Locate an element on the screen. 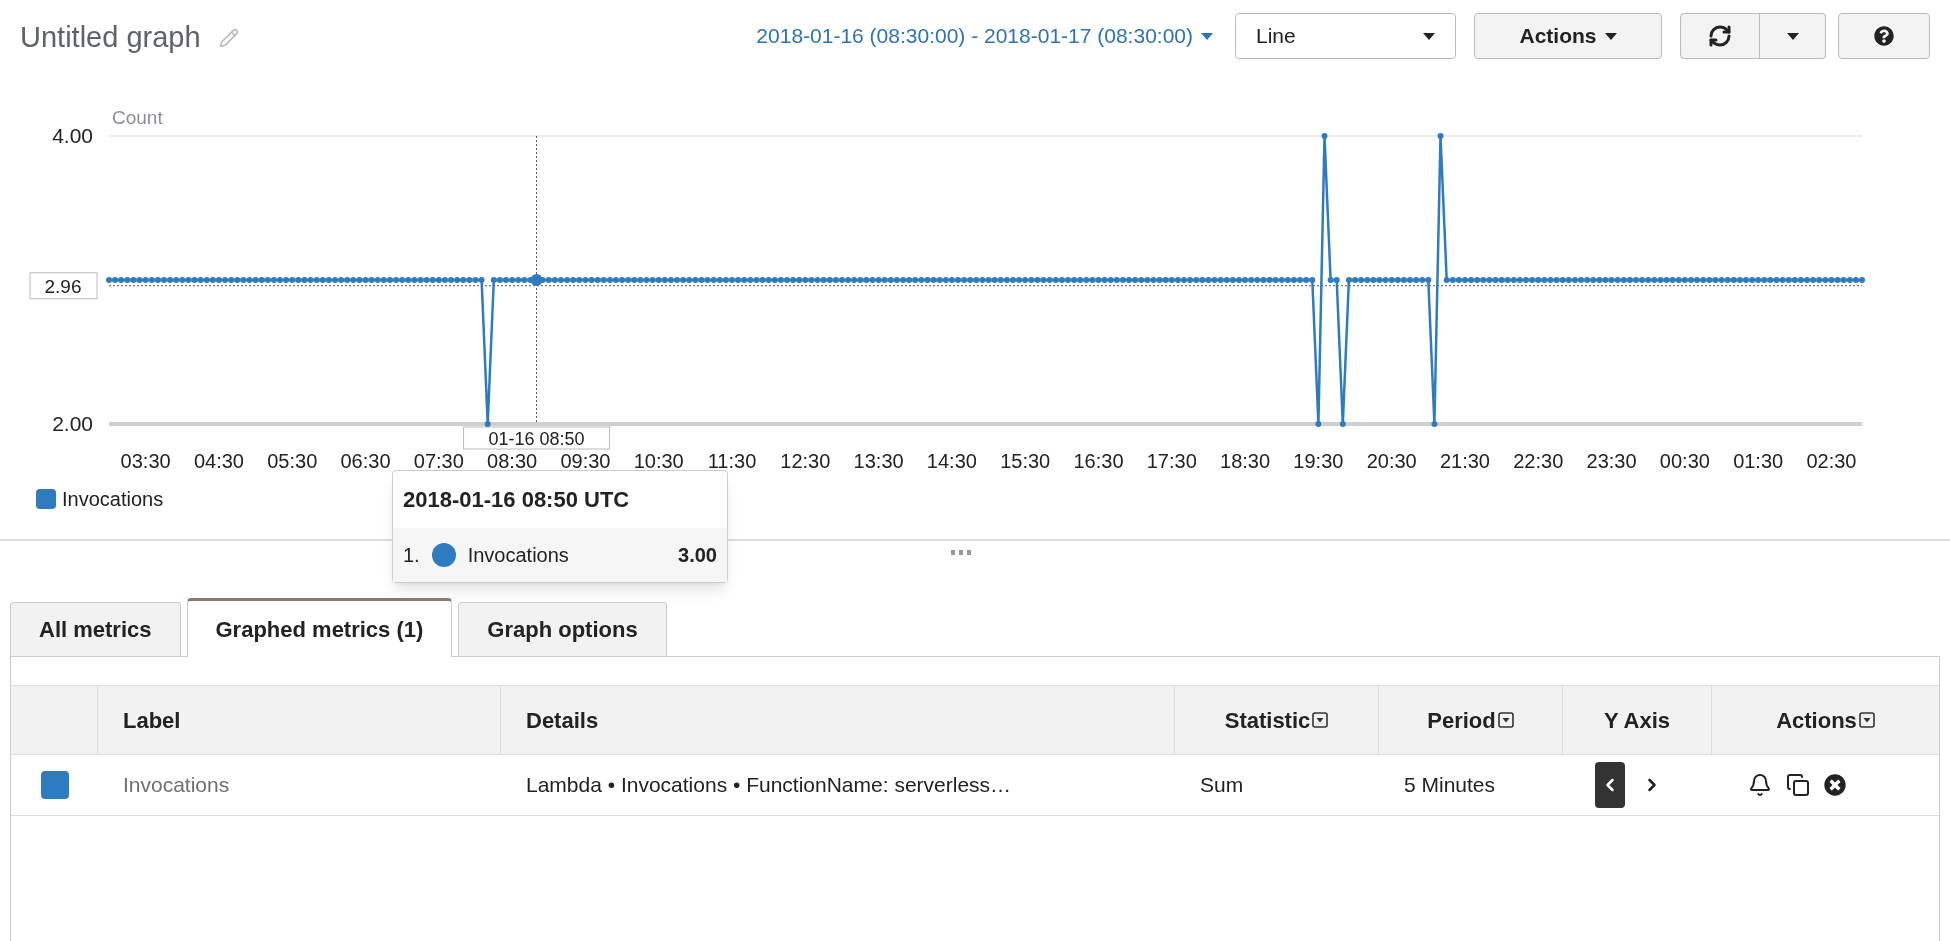 The height and width of the screenshot is (941, 1950). refresh-icon is located at coordinates (1720, 36).